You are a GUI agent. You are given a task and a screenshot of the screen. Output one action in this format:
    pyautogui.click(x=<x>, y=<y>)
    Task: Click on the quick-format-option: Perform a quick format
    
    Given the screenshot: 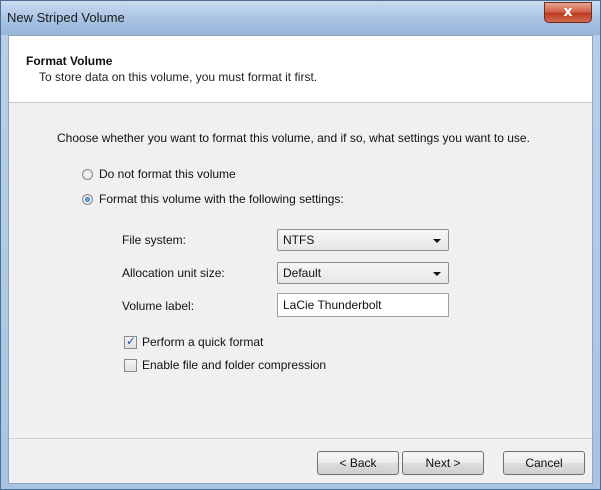 What is the action you would take?
    pyautogui.click(x=193, y=342)
    